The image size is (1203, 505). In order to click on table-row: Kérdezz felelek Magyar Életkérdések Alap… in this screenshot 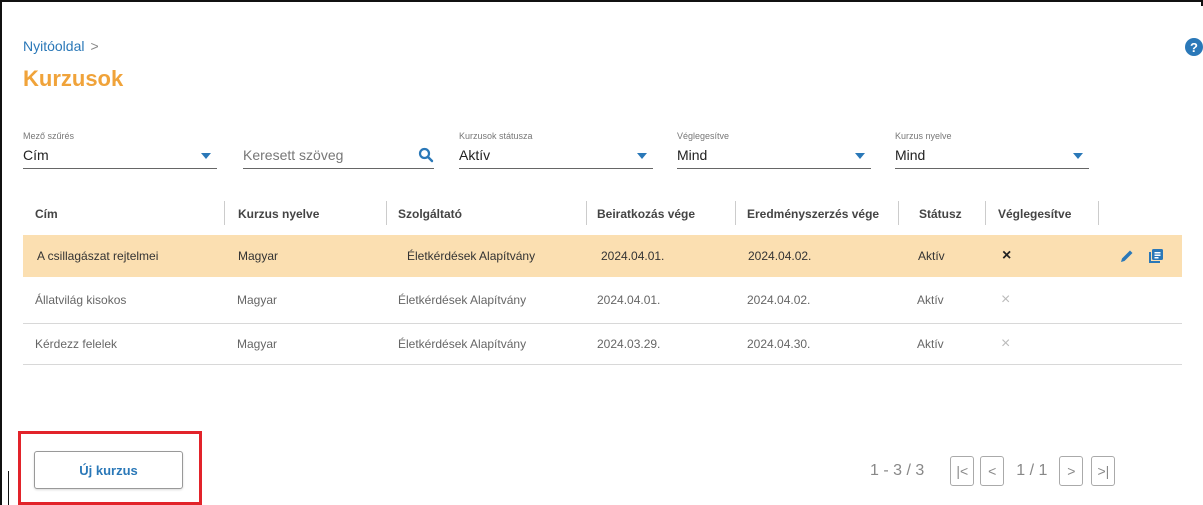, I will do `click(602, 344)`.